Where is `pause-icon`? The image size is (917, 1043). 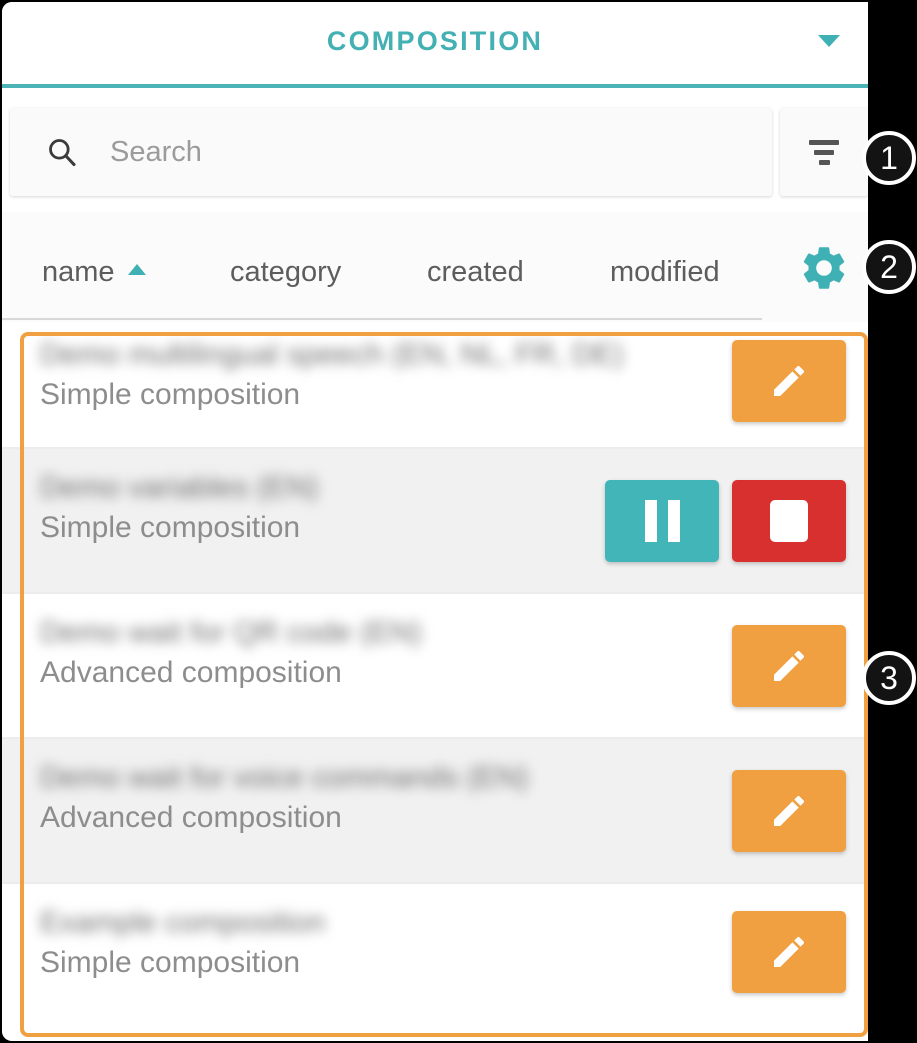
pause-icon is located at coordinates (662, 520).